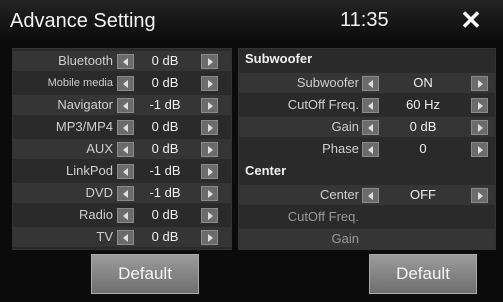  I want to click on subwoofer-row-phase: Phase 0, so click(367, 149).